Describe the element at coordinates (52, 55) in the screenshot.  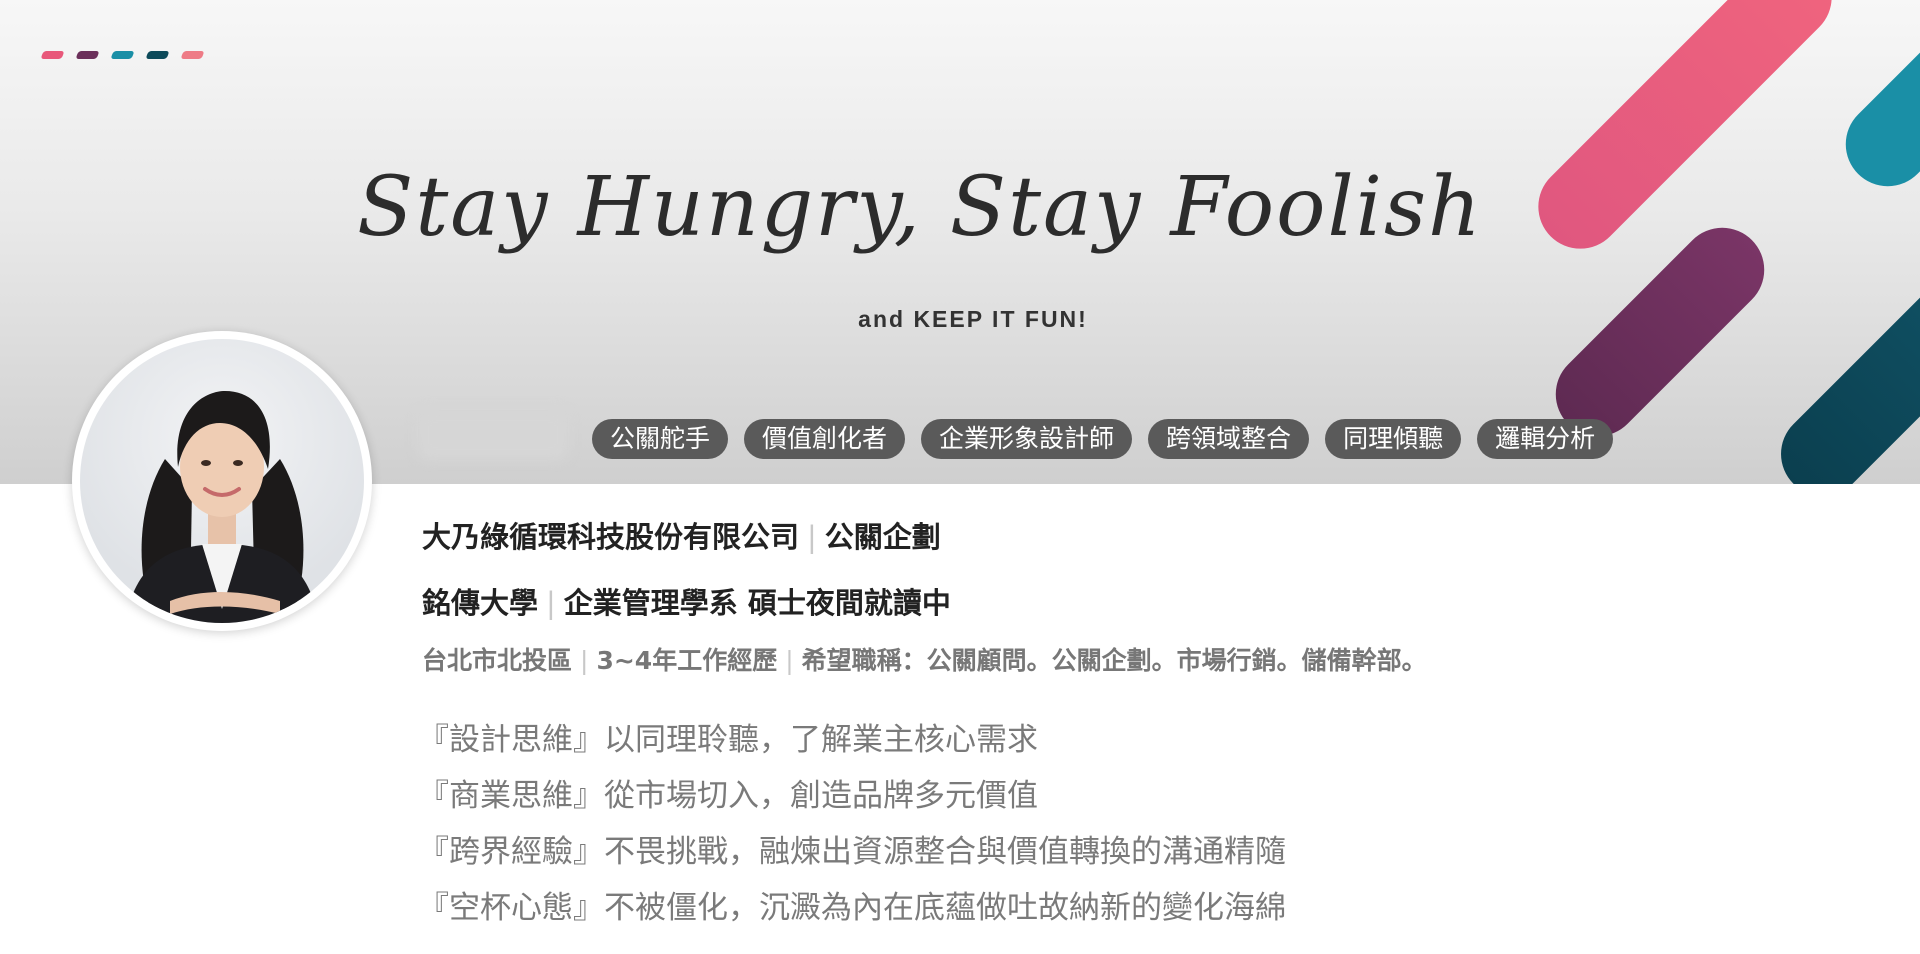
I see `dot-pink` at that location.